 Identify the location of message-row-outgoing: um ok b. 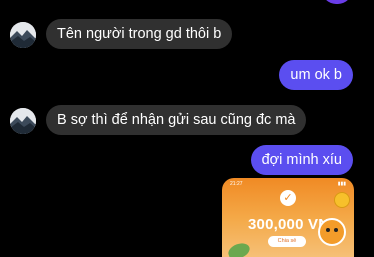
(187, 76).